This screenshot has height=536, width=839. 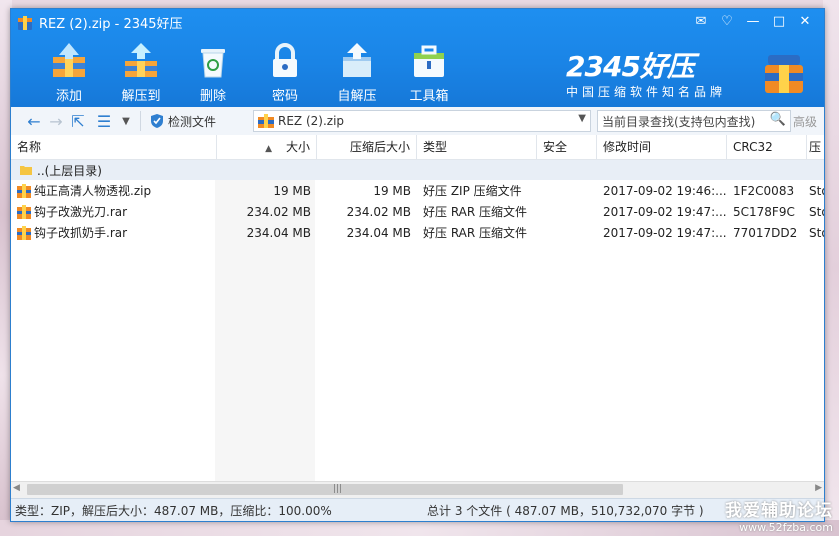 What do you see at coordinates (212, 96) in the screenshot?
I see `delete-label: 删除` at bounding box center [212, 96].